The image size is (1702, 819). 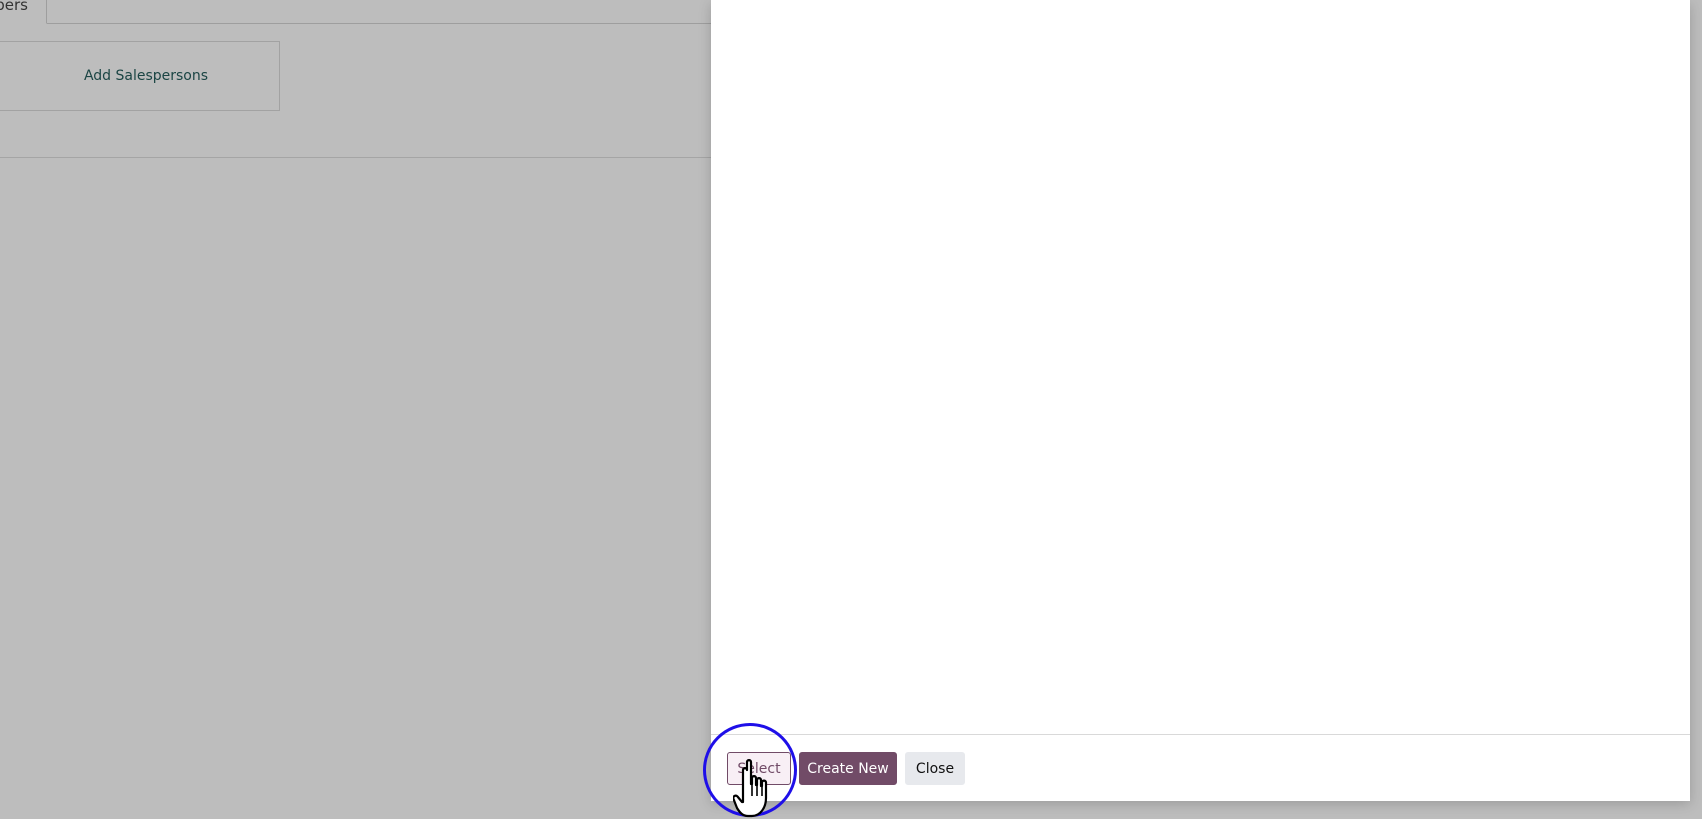 What do you see at coordinates (146, 76) in the screenshot?
I see `add-salespersons-label: Add Salespersons` at bounding box center [146, 76].